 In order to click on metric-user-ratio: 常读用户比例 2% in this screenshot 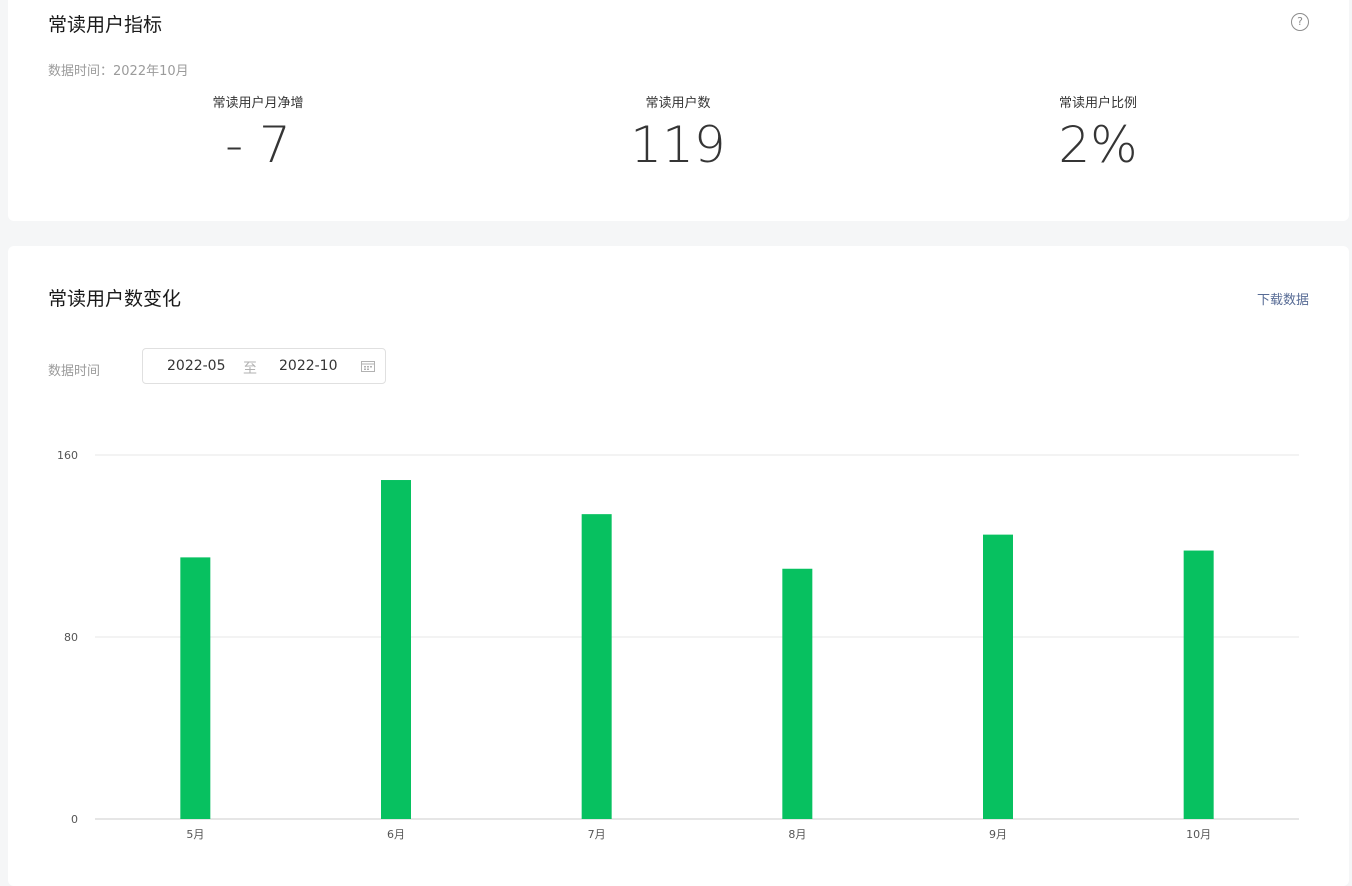, I will do `click(1098, 133)`.